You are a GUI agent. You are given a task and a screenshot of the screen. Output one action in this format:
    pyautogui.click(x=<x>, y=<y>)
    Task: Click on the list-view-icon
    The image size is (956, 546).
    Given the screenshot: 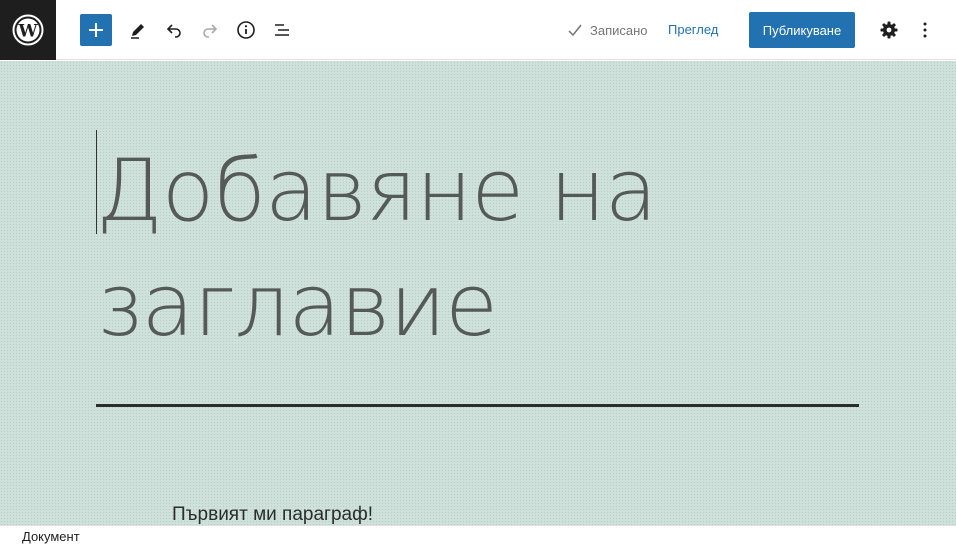 What is the action you would take?
    pyautogui.click(x=282, y=30)
    